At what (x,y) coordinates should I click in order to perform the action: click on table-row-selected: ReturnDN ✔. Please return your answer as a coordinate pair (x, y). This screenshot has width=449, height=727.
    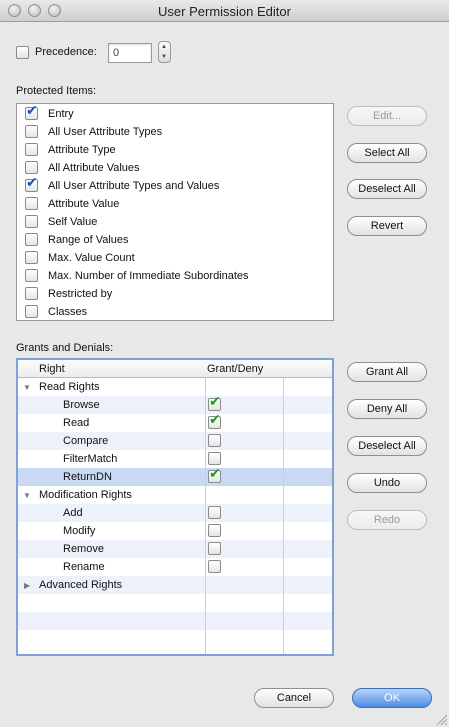
    Looking at the image, I should click on (175, 476).